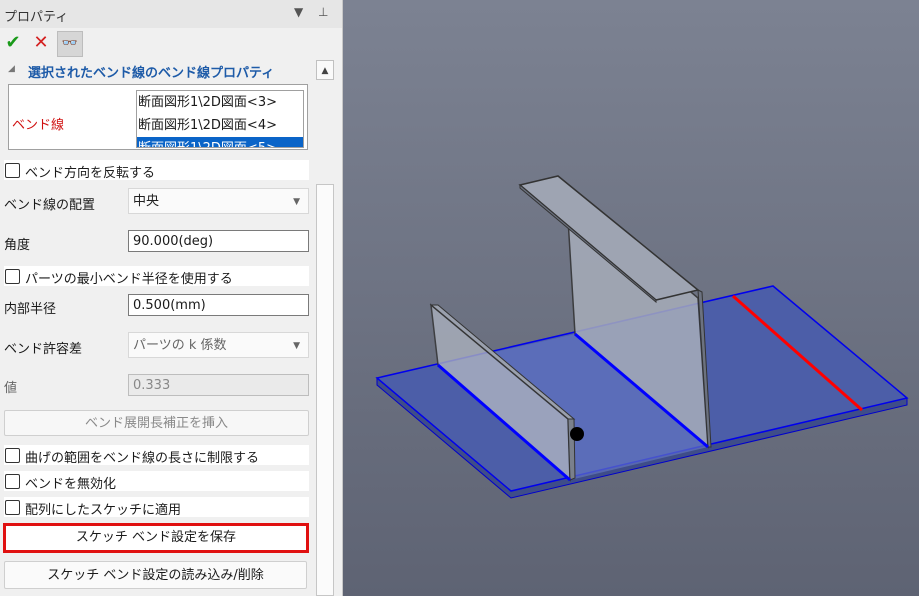  Describe the element at coordinates (38, 125) in the screenshot. I see `bend-line-label: ベンド線` at that location.